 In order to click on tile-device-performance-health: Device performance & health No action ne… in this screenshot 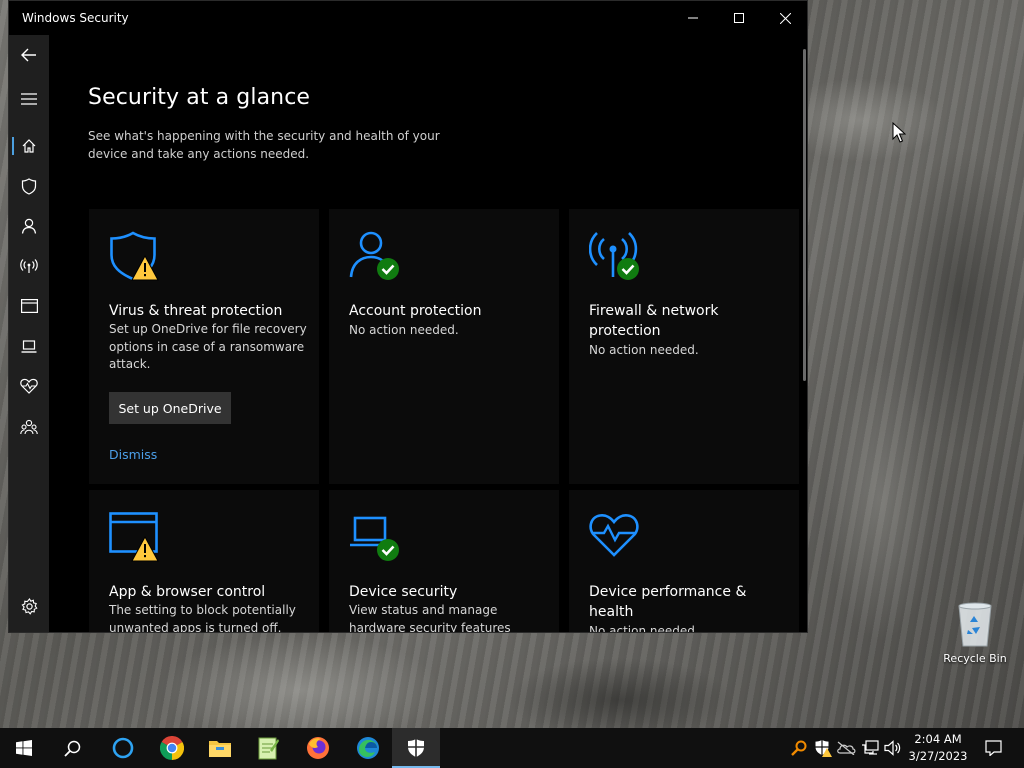, I will do `click(684, 561)`.